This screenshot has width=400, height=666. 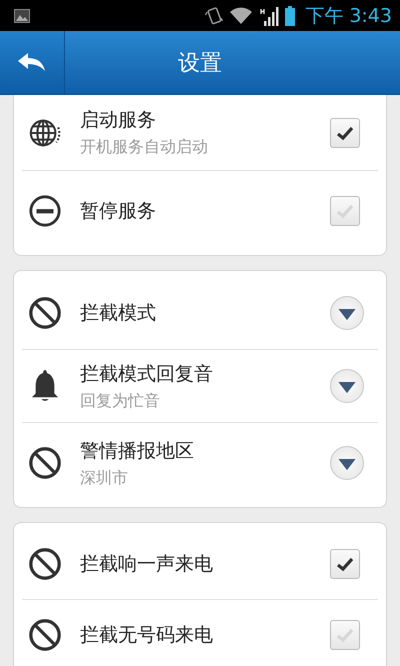 What do you see at coordinates (200, 64) in the screenshot?
I see `screen-title: 设置` at bounding box center [200, 64].